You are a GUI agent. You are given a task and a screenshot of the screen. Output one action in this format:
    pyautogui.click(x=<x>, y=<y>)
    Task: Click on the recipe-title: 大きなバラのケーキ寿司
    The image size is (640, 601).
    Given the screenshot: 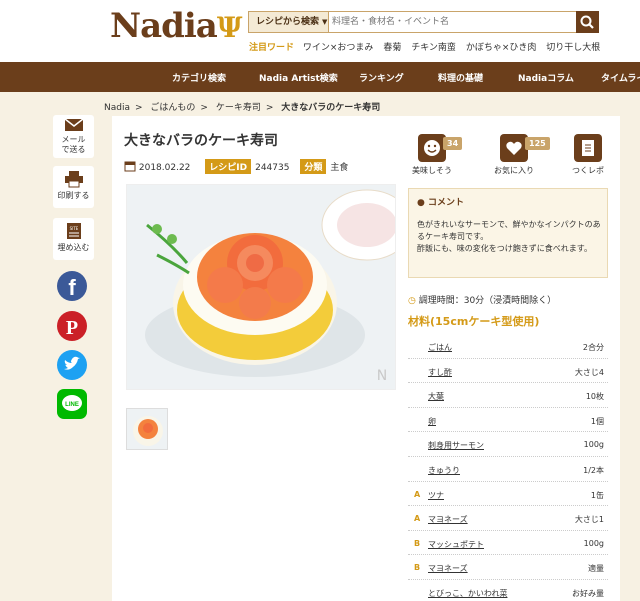 What is the action you would take?
    pyautogui.click(x=201, y=141)
    